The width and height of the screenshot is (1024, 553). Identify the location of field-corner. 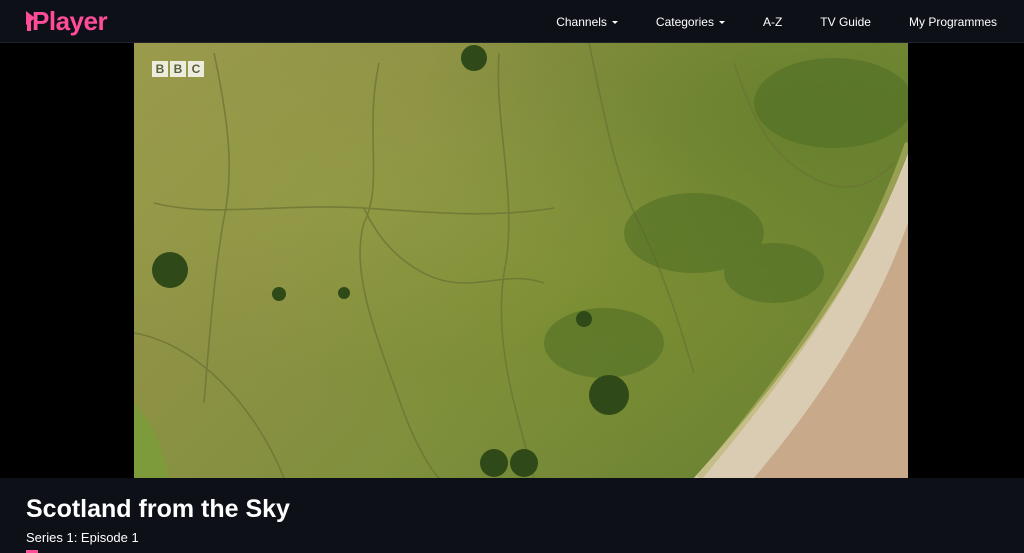
(151, 440).